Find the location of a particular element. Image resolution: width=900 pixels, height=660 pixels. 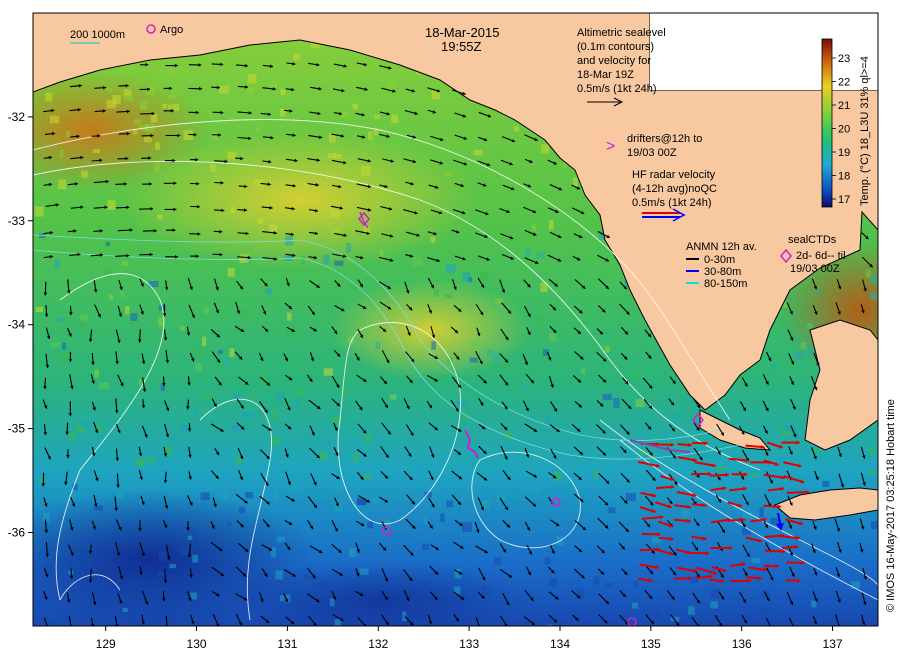

drifters-legend-line-1: drifters@12h to is located at coordinates (664, 139).